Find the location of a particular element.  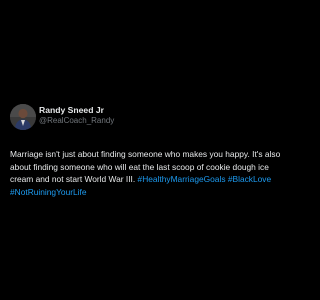

avatar is located at coordinates (23, 117).